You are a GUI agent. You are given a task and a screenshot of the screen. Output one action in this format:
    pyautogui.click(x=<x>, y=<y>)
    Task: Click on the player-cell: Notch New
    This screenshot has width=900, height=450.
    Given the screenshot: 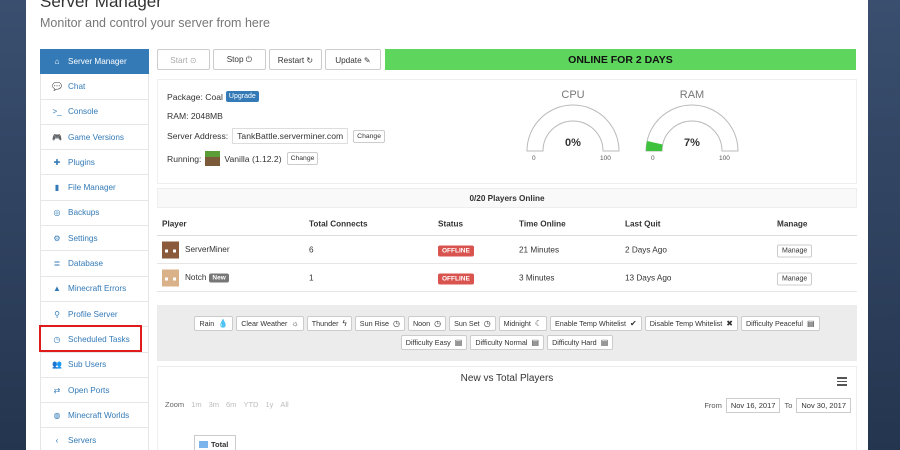 What is the action you would take?
    pyautogui.click(x=195, y=277)
    